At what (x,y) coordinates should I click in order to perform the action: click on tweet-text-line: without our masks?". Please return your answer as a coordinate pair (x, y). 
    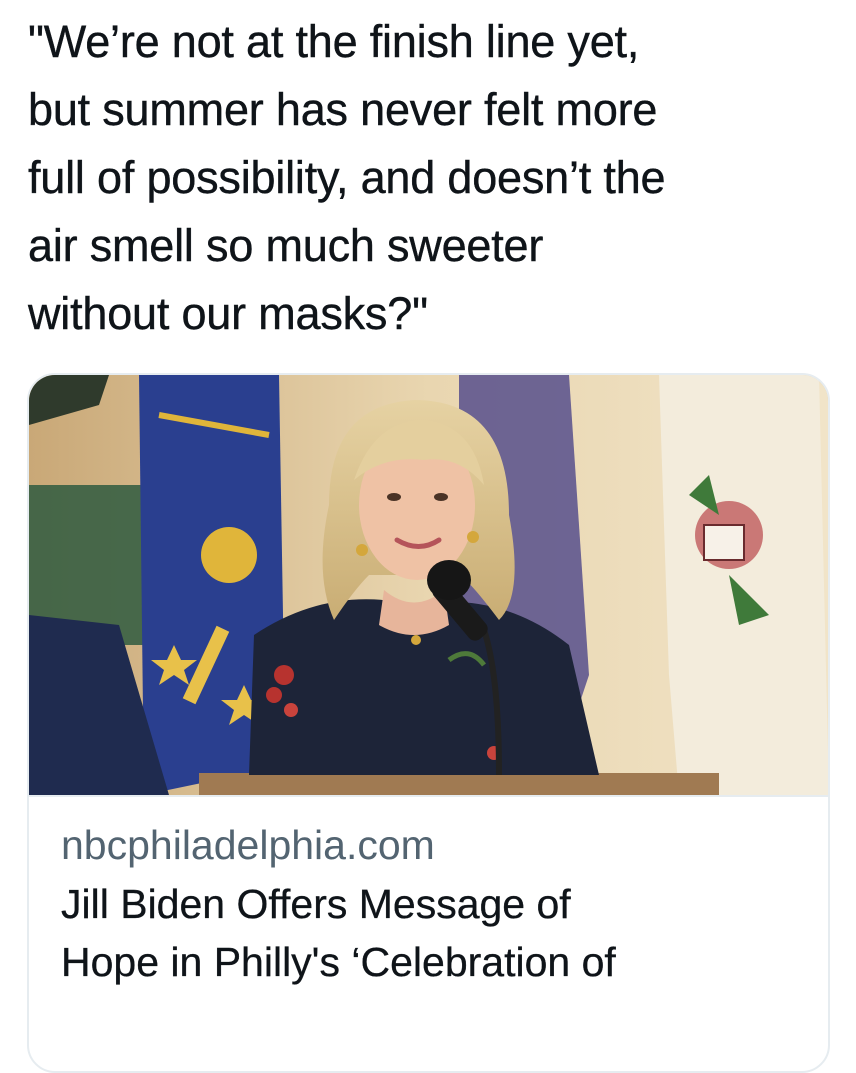
    Looking at the image, I should click on (228, 313).